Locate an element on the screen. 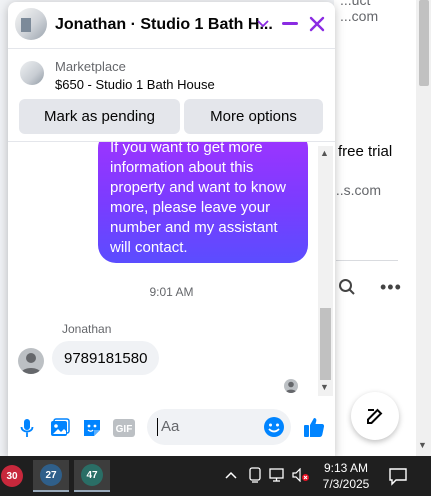 Image resolution: width=431 pixels, height=496 pixels. compose-icon is located at coordinates (375, 416).